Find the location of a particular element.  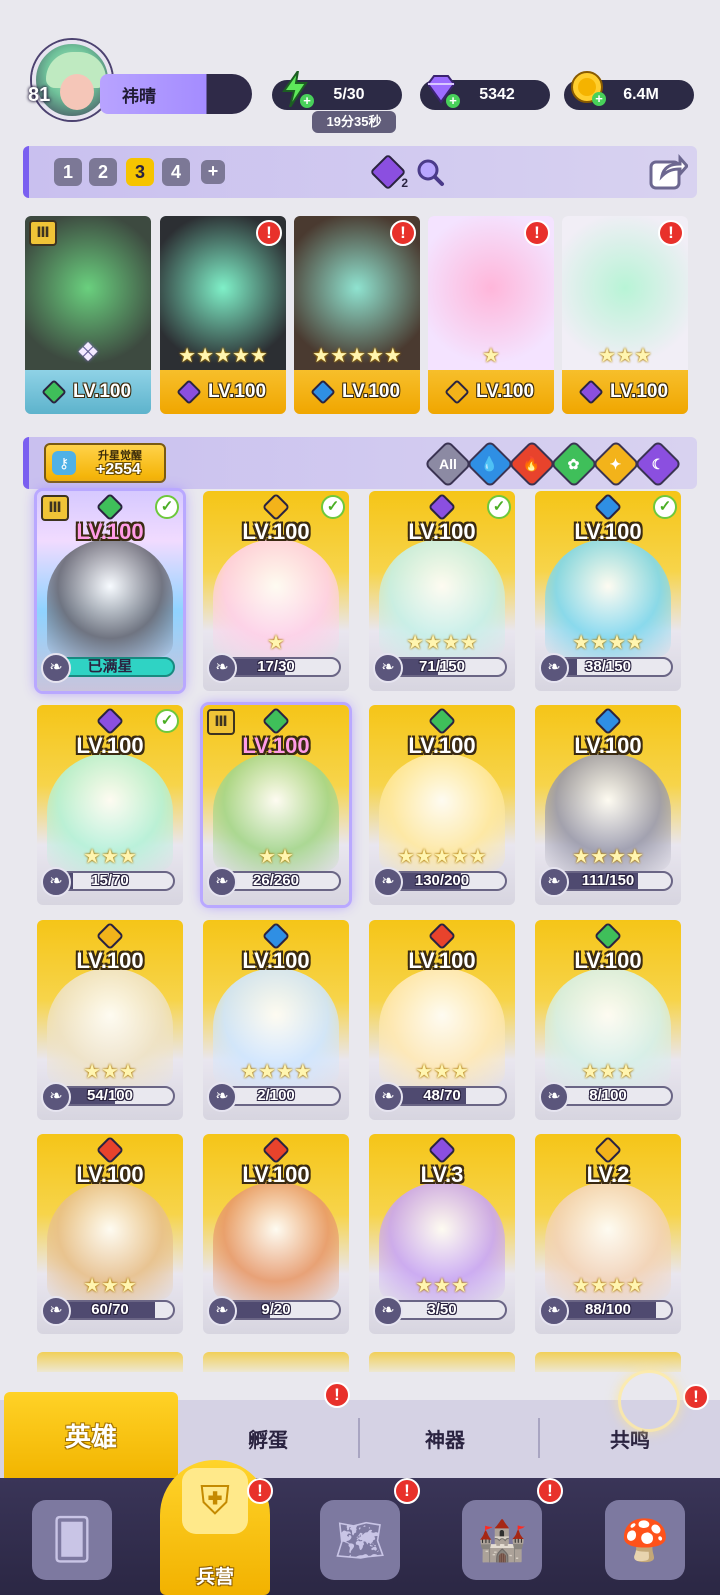

tab-artifact: 神器 is located at coordinates (445, 1438).